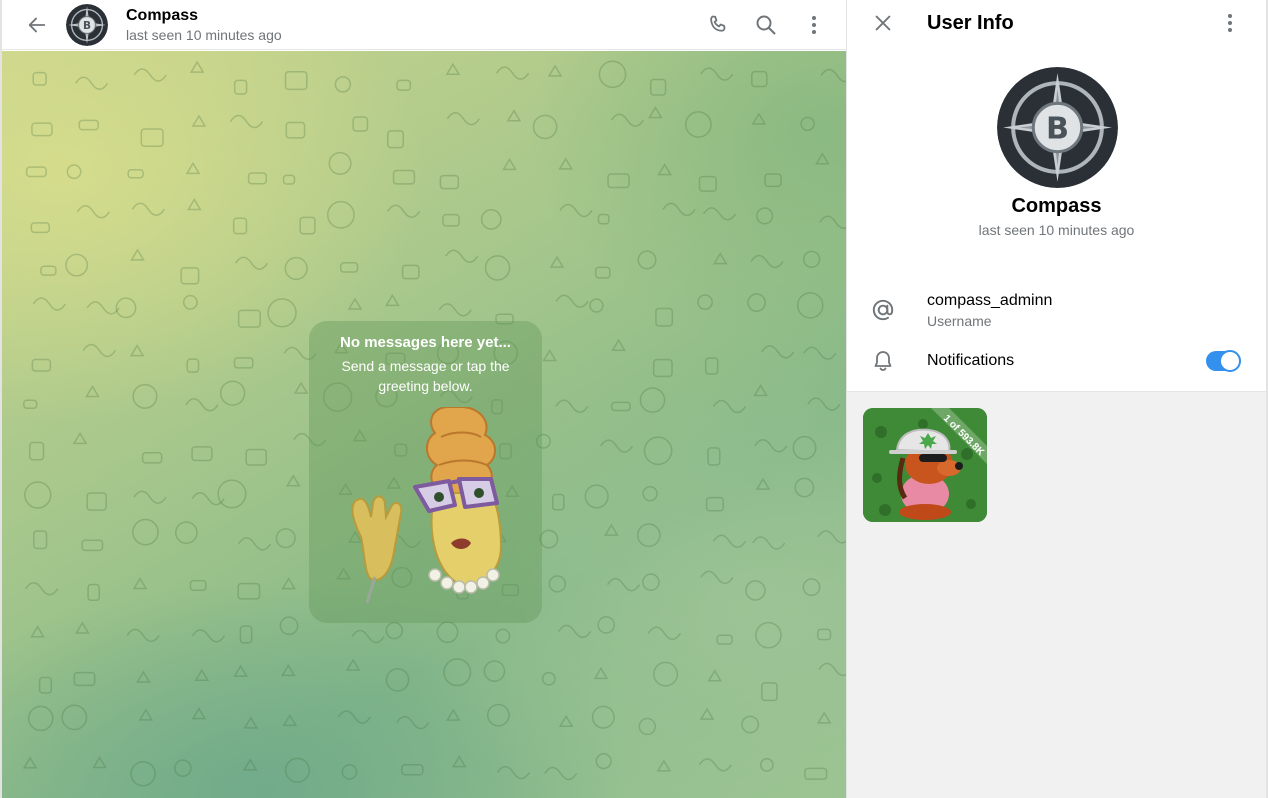  I want to click on greeting-sticker, so click(426, 507).